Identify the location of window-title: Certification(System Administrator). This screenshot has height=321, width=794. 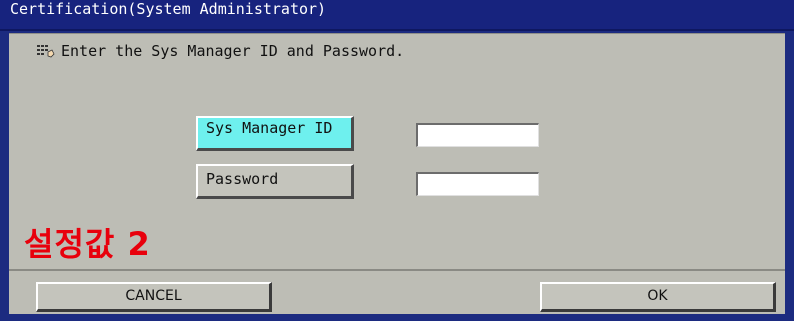
(168, 9).